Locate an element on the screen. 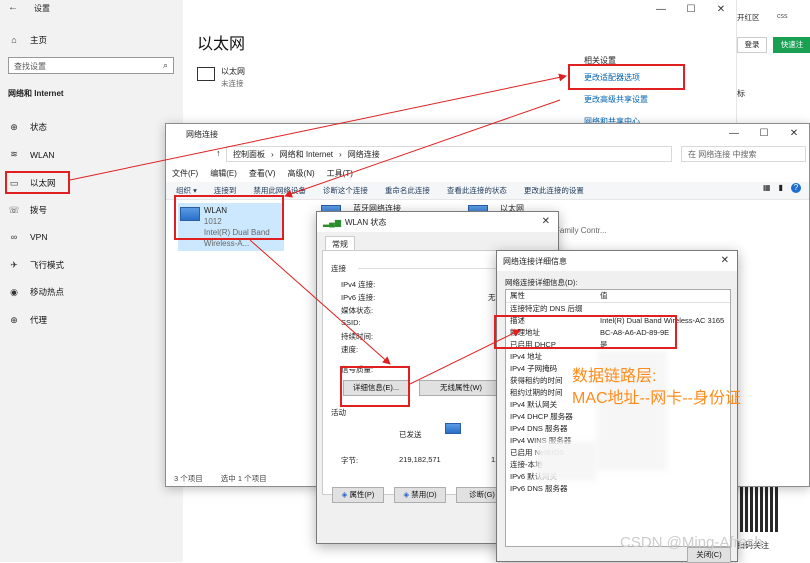  sidebar-item-vpn: ∞ VPN is located at coordinates (28, 237).